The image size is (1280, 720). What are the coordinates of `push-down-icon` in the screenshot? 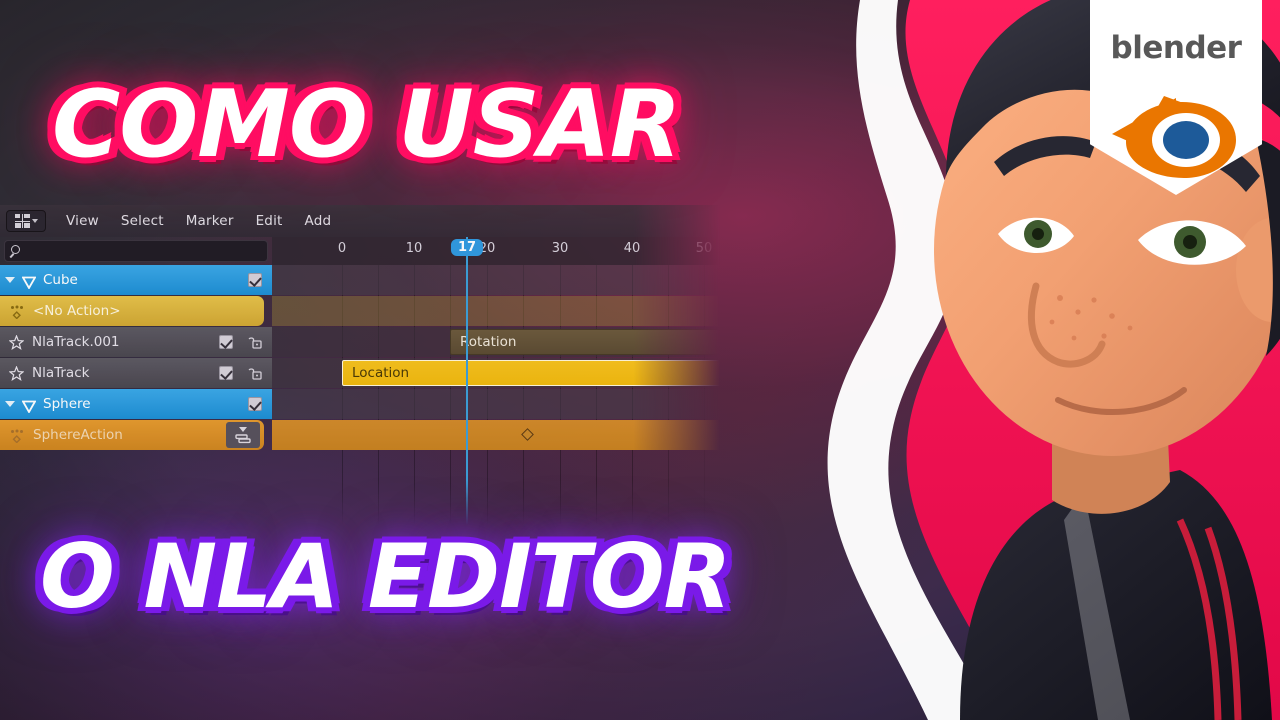 It's located at (243, 435).